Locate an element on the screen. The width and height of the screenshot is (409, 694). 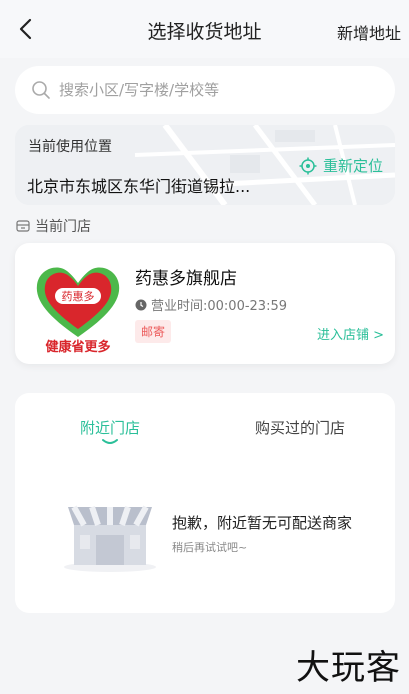
watermark-logo: 大玩客 is located at coordinates (348, 668).